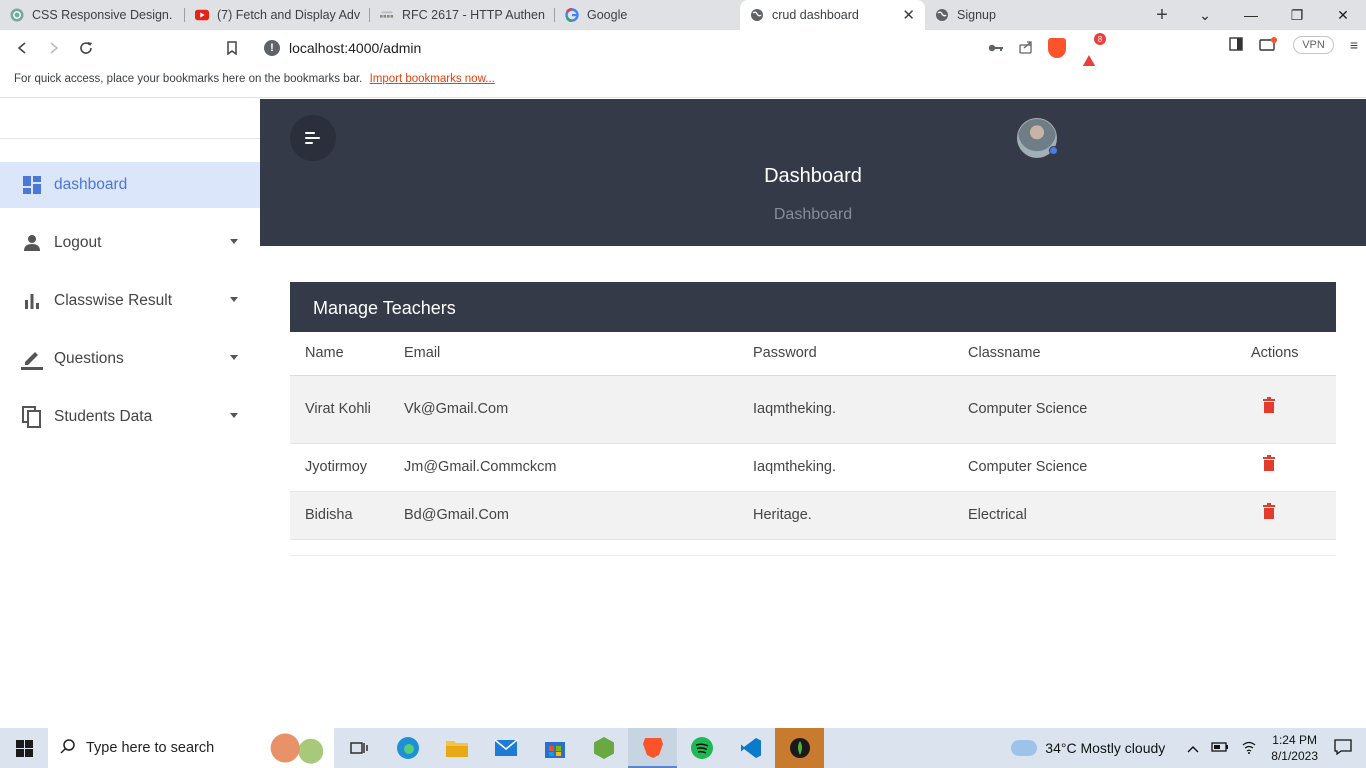 This screenshot has height=768, width=1366. What do you see at coordinates (130, 243) in the screenshot?
I see `sidebar-item-logout: Logout` at bounding box center [130, 243].